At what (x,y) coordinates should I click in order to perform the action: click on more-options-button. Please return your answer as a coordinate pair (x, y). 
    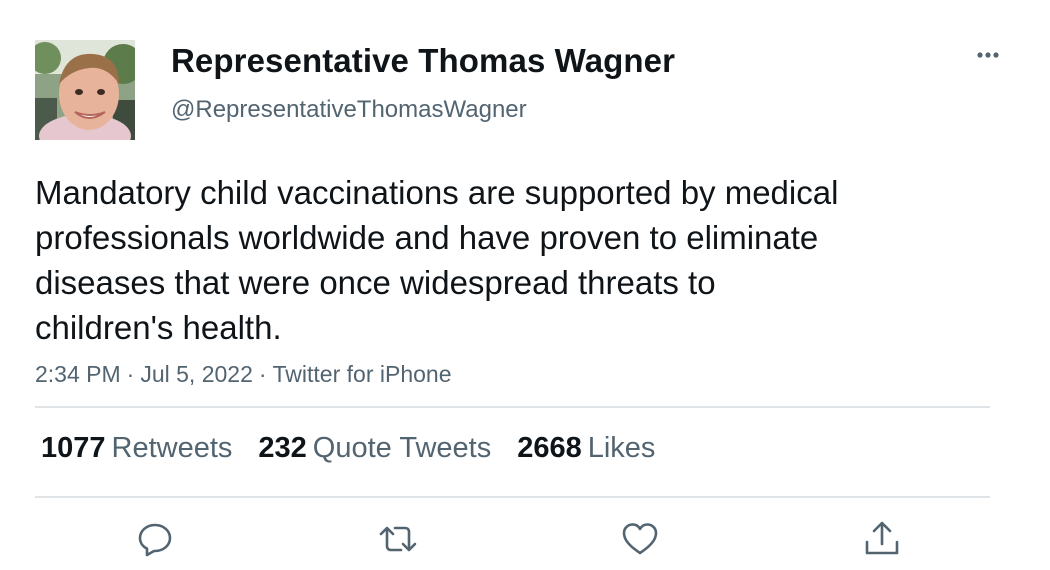
    Looking at the image, I should click on (988, 55).